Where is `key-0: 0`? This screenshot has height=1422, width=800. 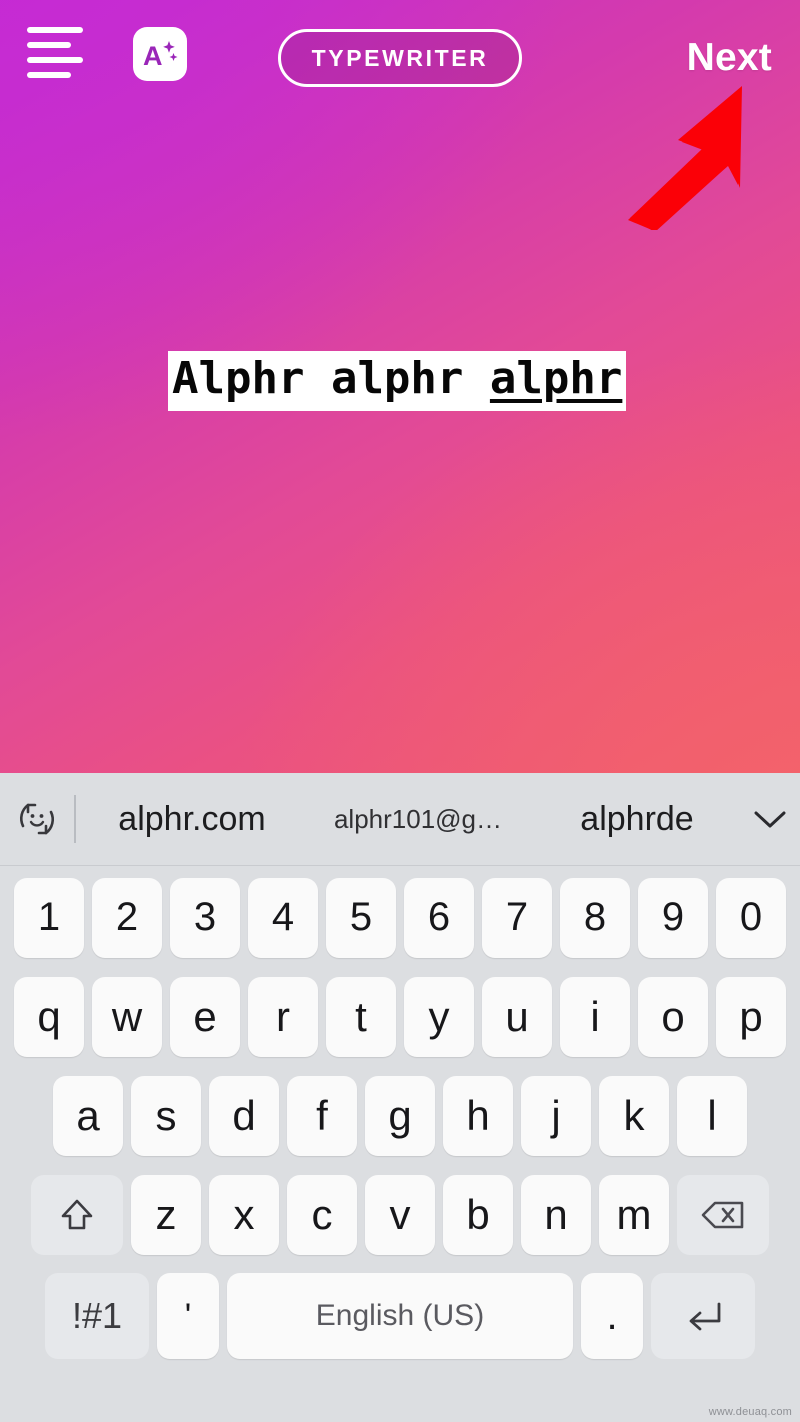 key-0: 0 is located at coordinates (751, 917).